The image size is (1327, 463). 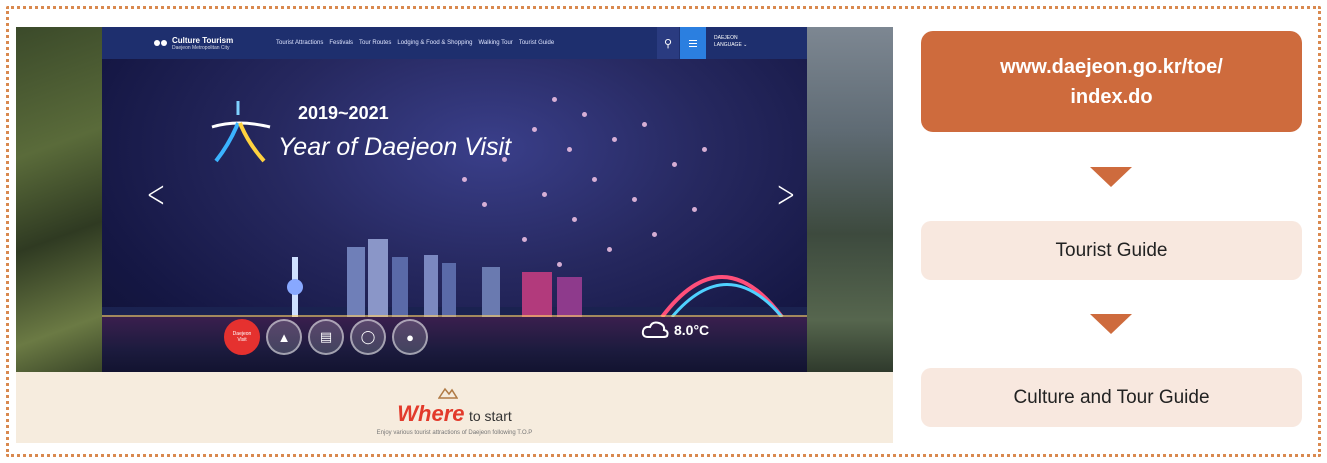 What do you see at coordinates (410, 337) in the screenshot?
I see `science-icon: ●` at bounding box center [410, 337].